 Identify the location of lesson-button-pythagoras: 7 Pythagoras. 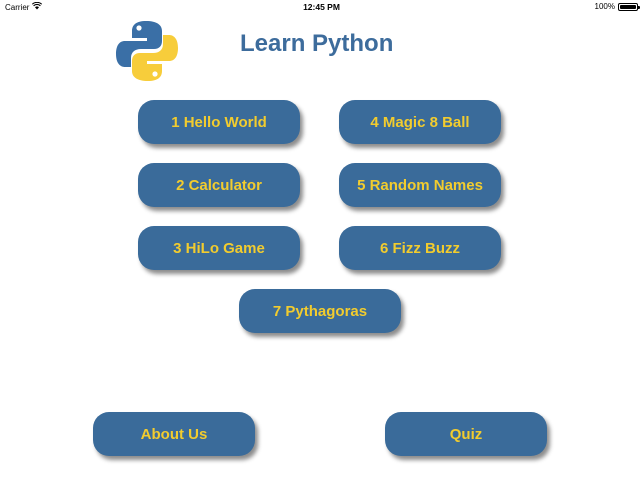
(320, 311).